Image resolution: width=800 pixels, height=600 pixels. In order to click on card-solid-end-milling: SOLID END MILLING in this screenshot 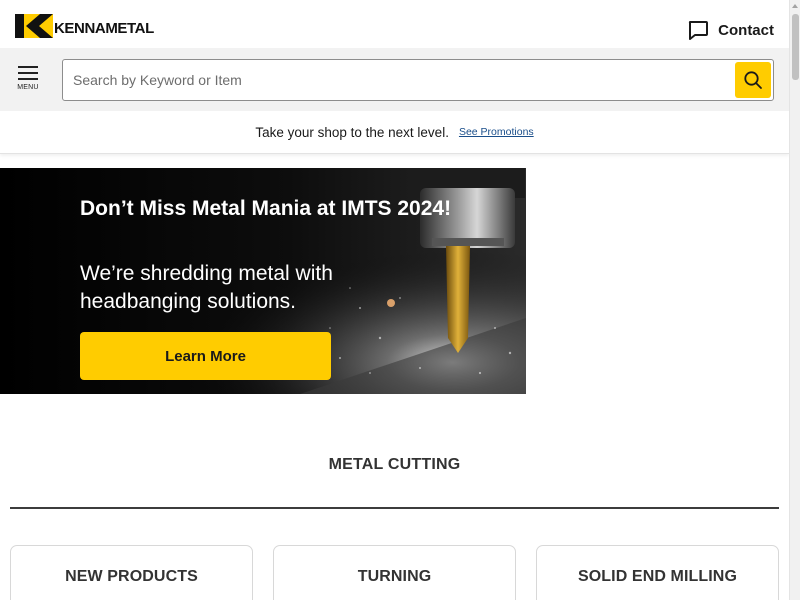, I will do `click(657, 572)`.